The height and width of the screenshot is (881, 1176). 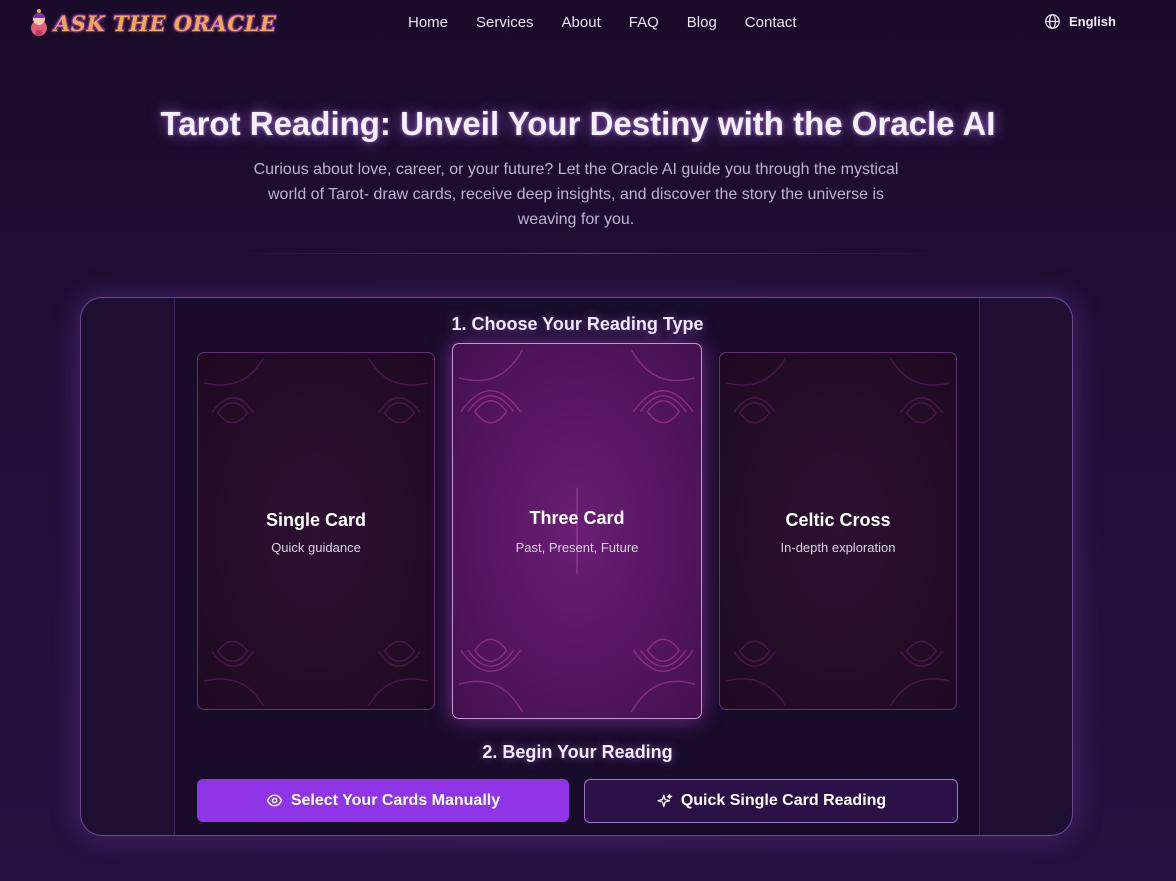 I want to click on logo: ASK THE ORACLE, so click(x=152, y=23).